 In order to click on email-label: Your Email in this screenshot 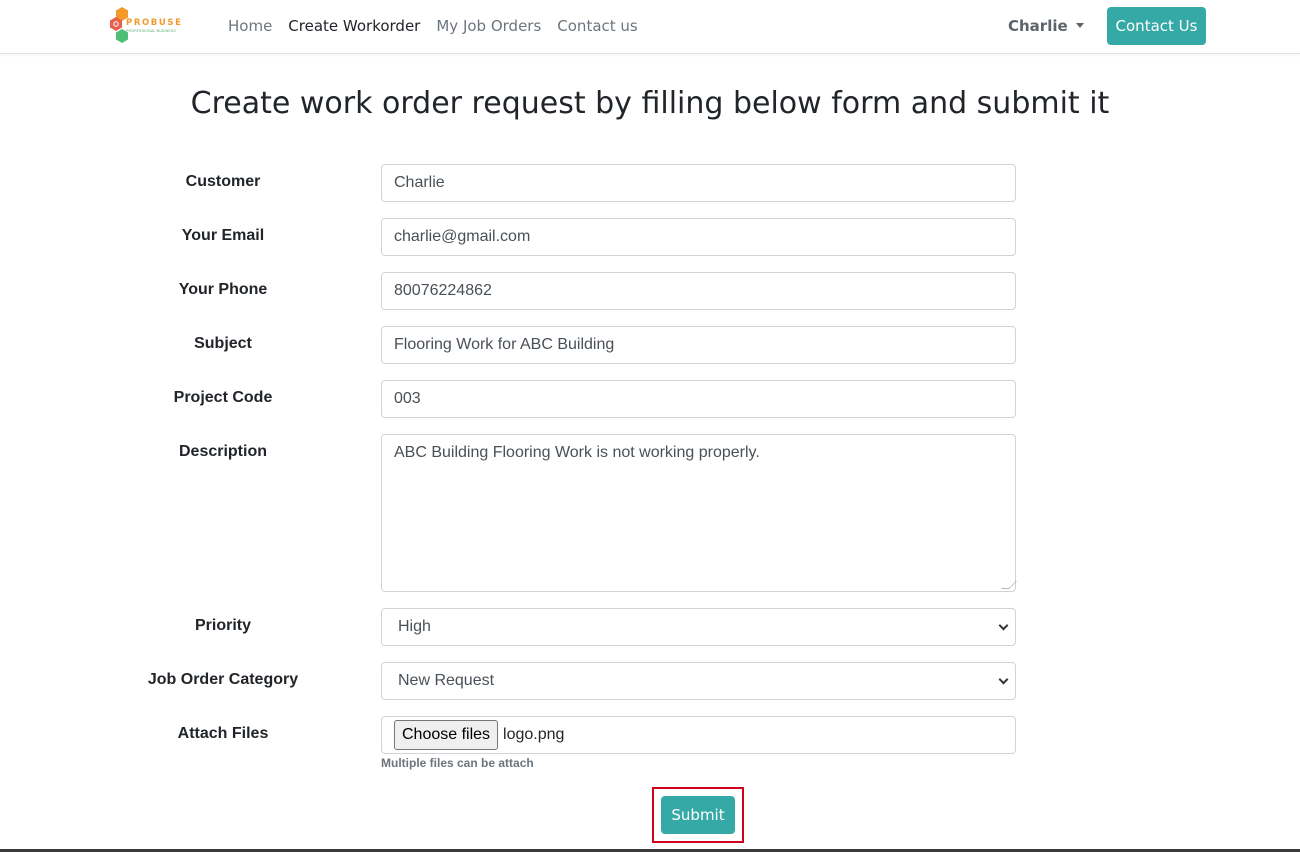, I will do `click(223, 235)`.